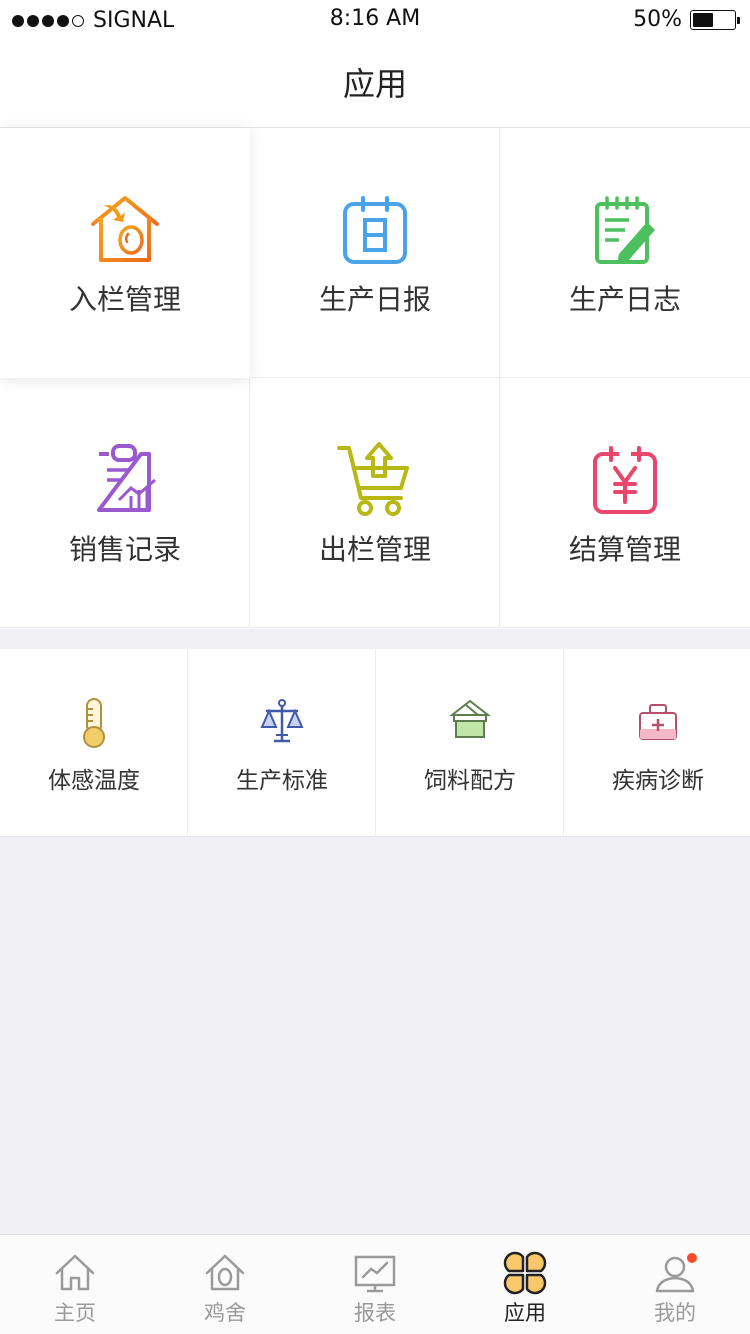 The height and width of the screenshot is (1334, 750). What do you see at coordinates (225, 1313) in the screenshot?
I see `tab-label: 鸡舍` at bounding box center [225, 1313].